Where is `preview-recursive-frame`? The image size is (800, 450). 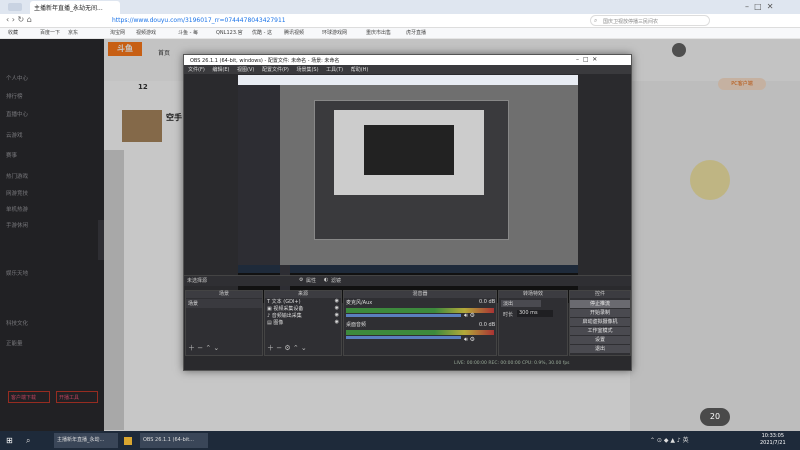
preview-recursive-frame is located at coordinates (409, 150).